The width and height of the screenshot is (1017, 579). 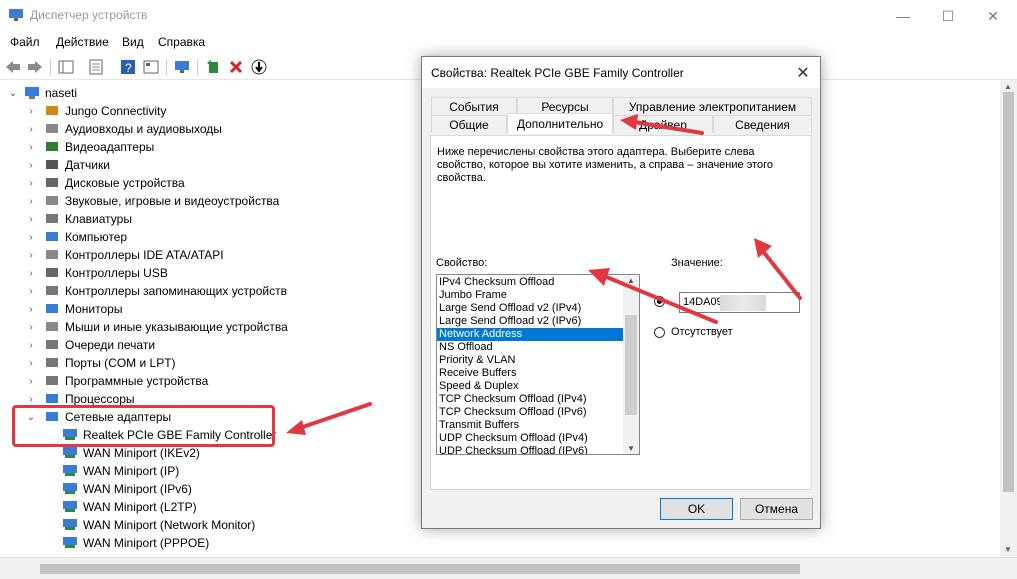 What do you see at coordinates (66, 67) in the screenshot?
I see `console-tree-icon` at bounding box center [66, 67].